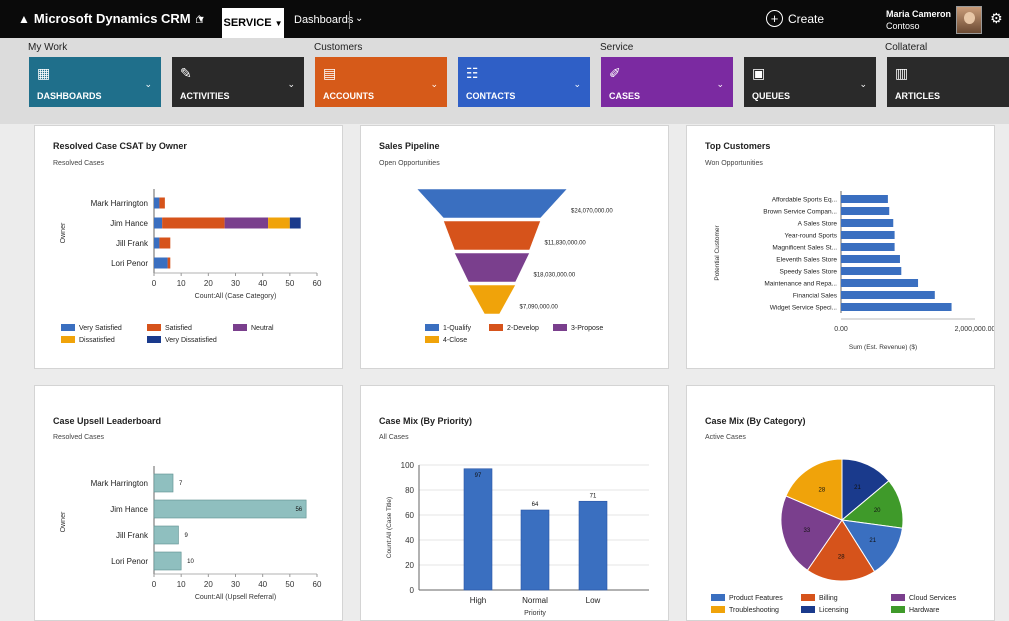 This screenshot has height=621, width=1009. I want to click on data-label: 10, so click(190, 562).